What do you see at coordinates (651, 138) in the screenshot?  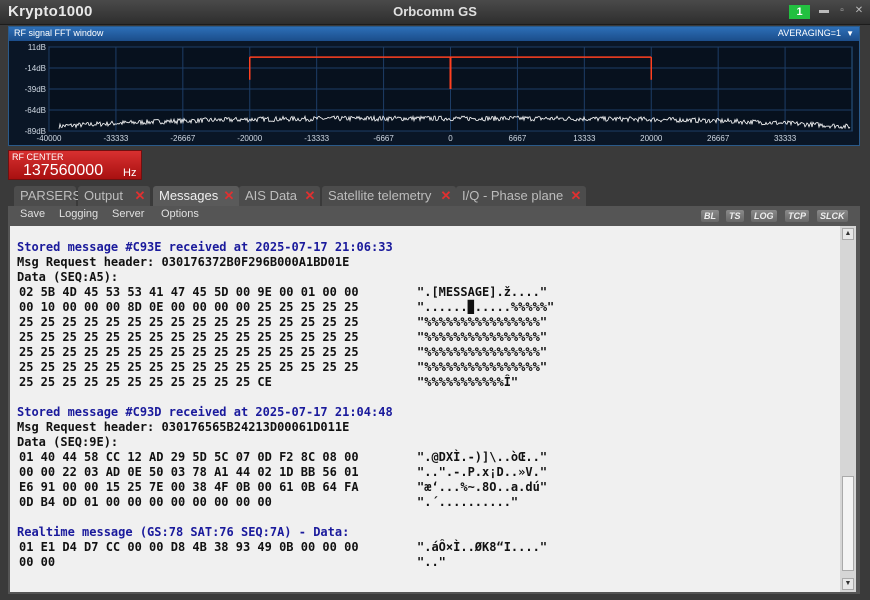 I see `x-tick-label: 20000` at bounding box center [651, 138].